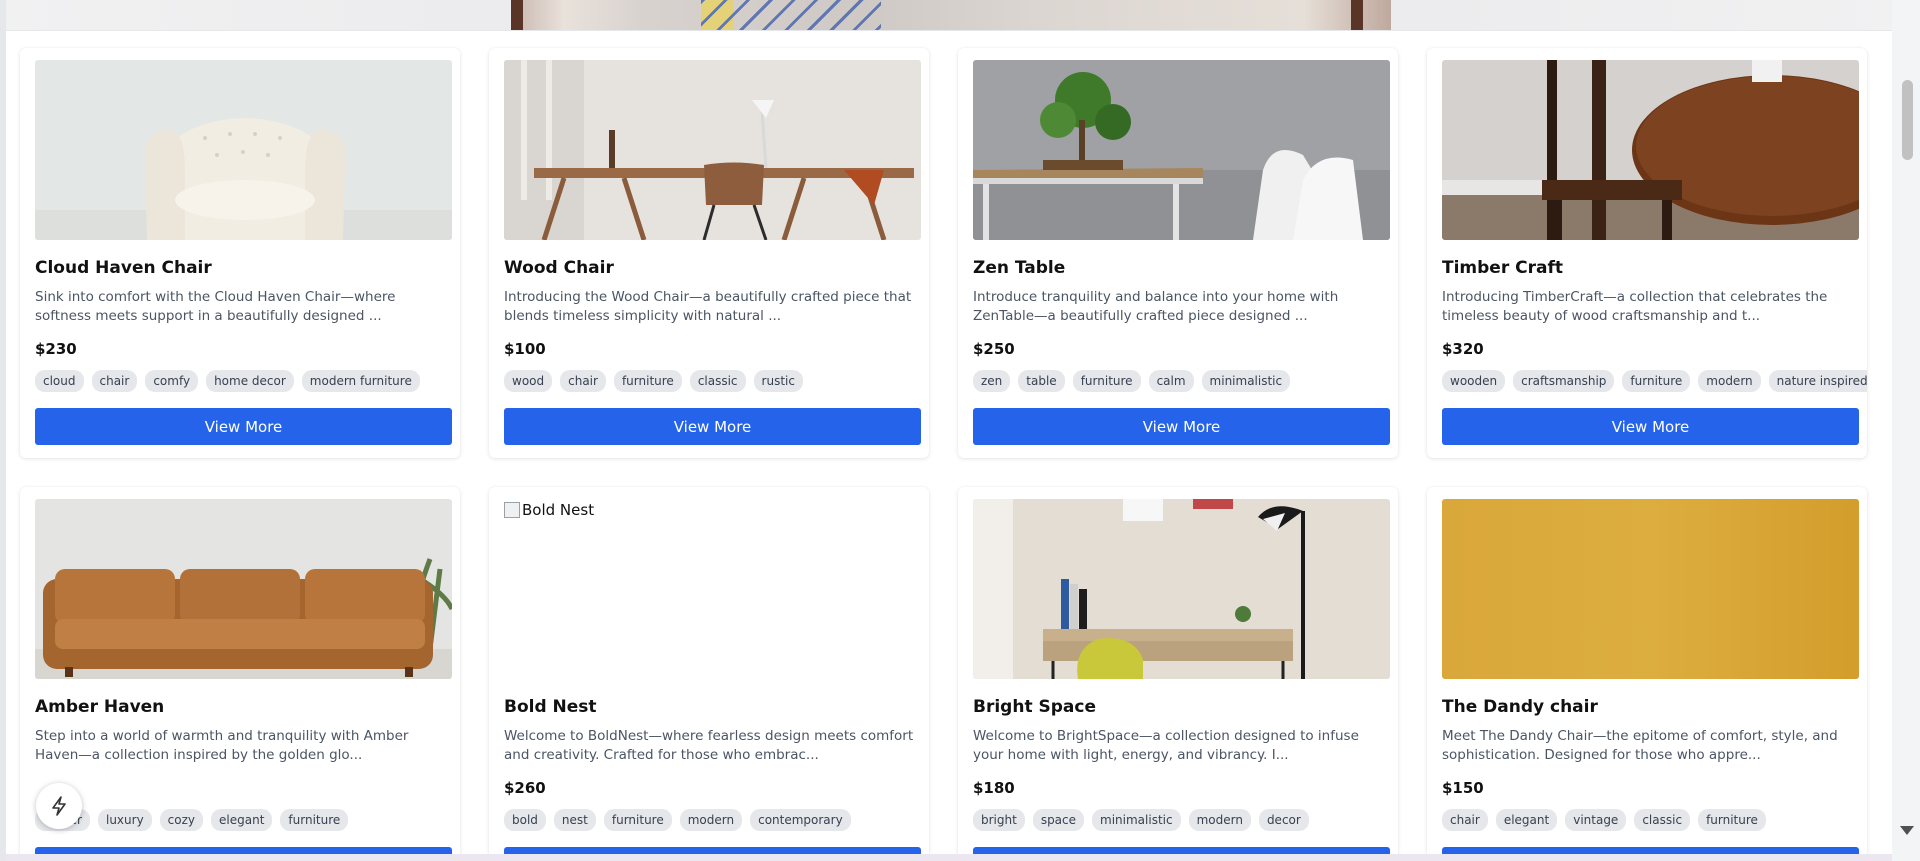 The image size is (1920, 861). What do you see at coordinates (1019, 268) in the screenshot?
I see `product-title: Zen Table` at bounding box center [1019, 268].